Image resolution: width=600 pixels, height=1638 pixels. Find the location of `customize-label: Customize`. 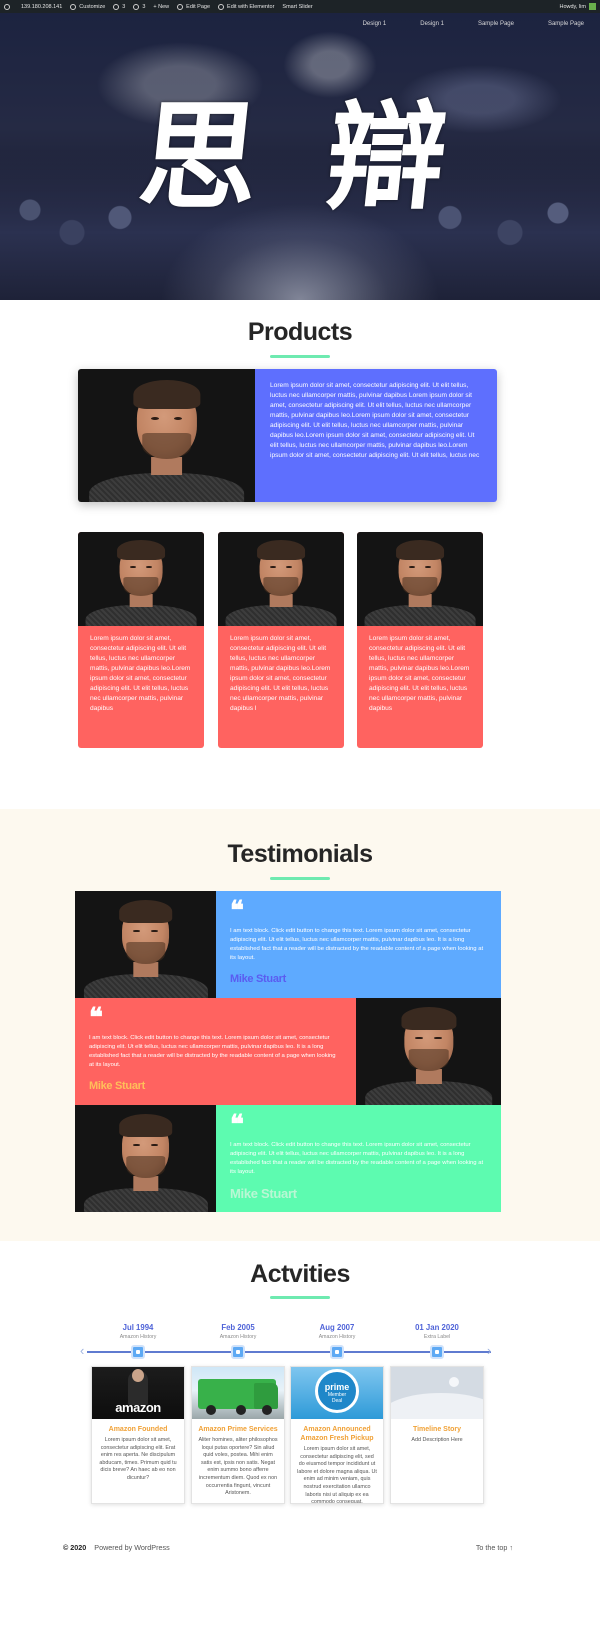

customize-label: Customize is located at coordinates (92, 6).